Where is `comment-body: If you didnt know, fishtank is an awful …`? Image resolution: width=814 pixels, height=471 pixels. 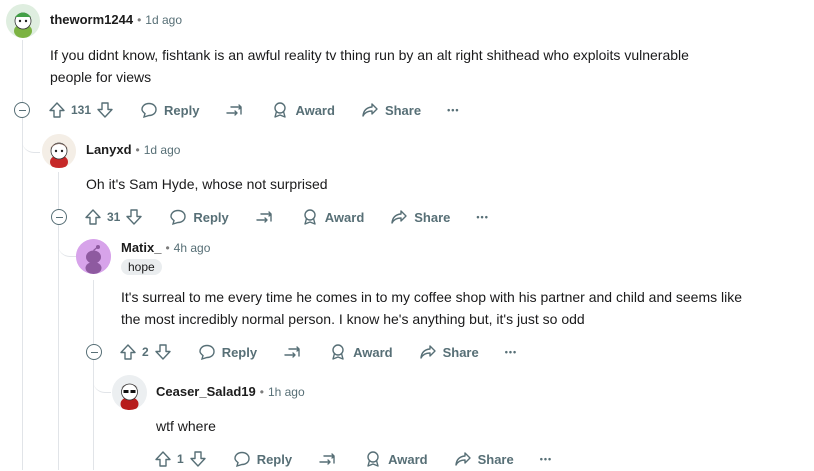 comment-body: If you didnt know, fishtank is an awful … is located at coordinates (430, 66).